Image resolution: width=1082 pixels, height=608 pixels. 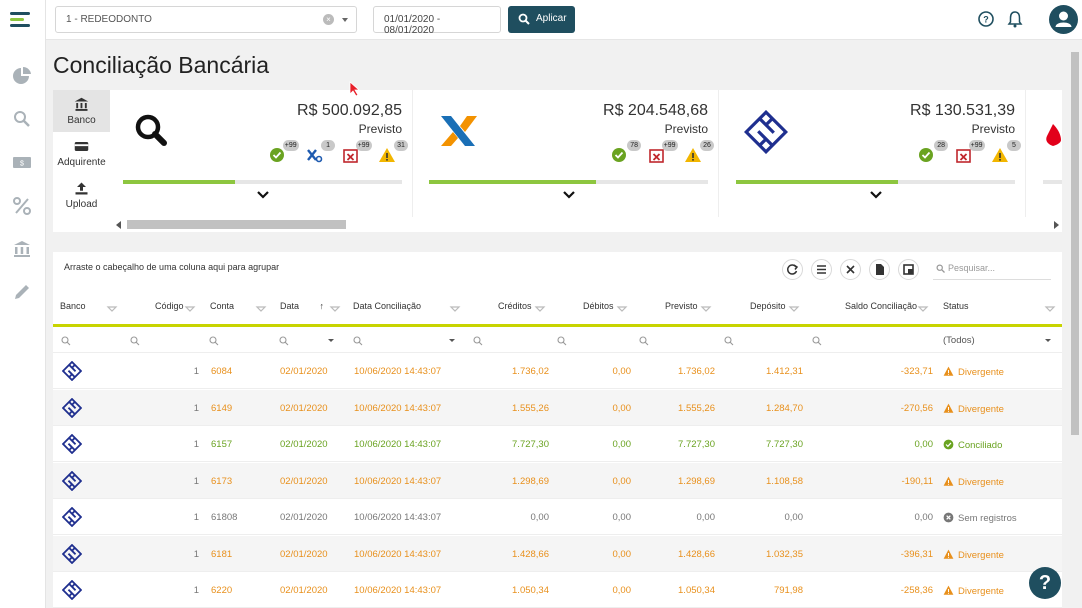 What do you see at coordinates (1006, 152) in the screenshot?
I see `divergent-badge: 5` at bounding box center [1006, 152].